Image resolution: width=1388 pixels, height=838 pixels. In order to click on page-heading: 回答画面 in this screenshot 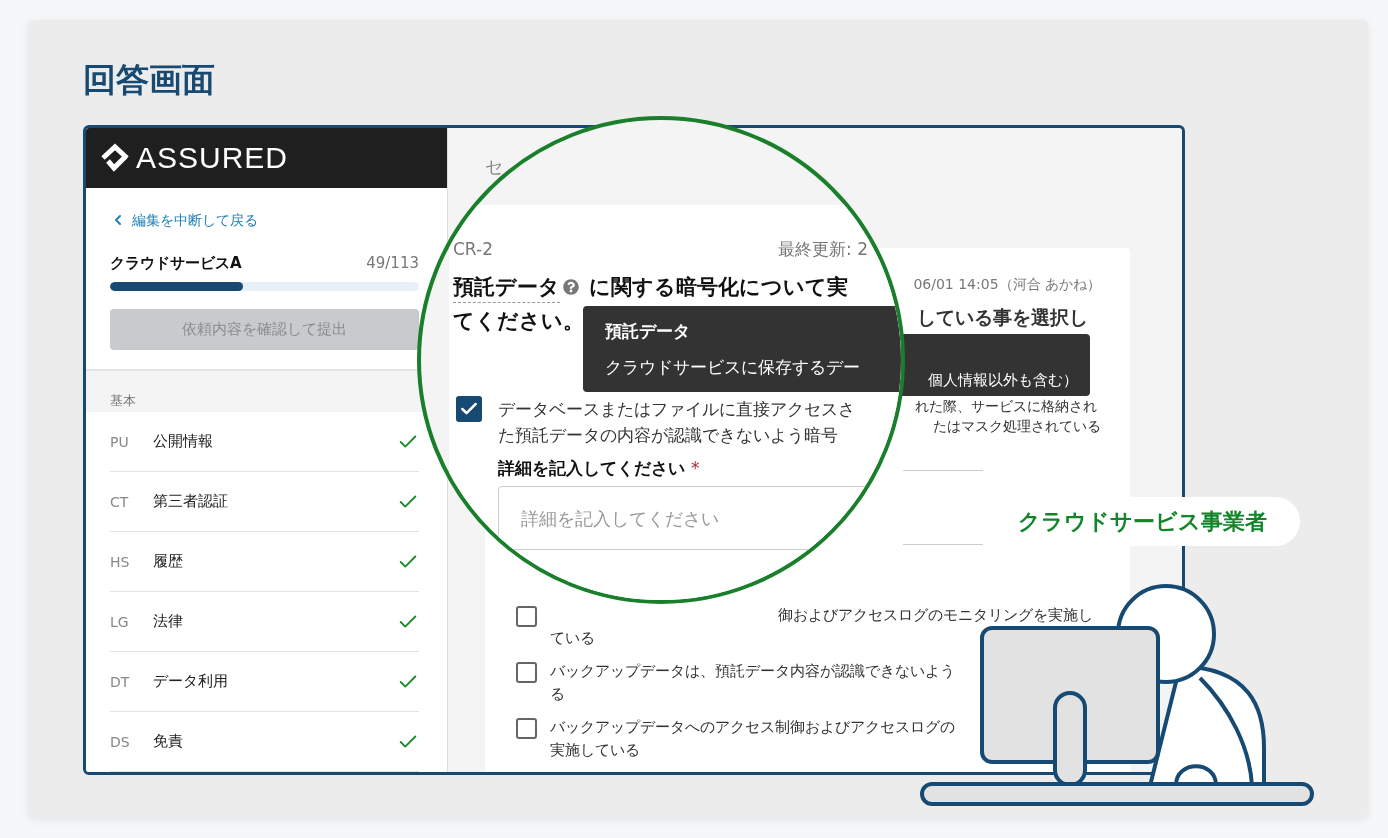, I will do `click(149, 80)`.